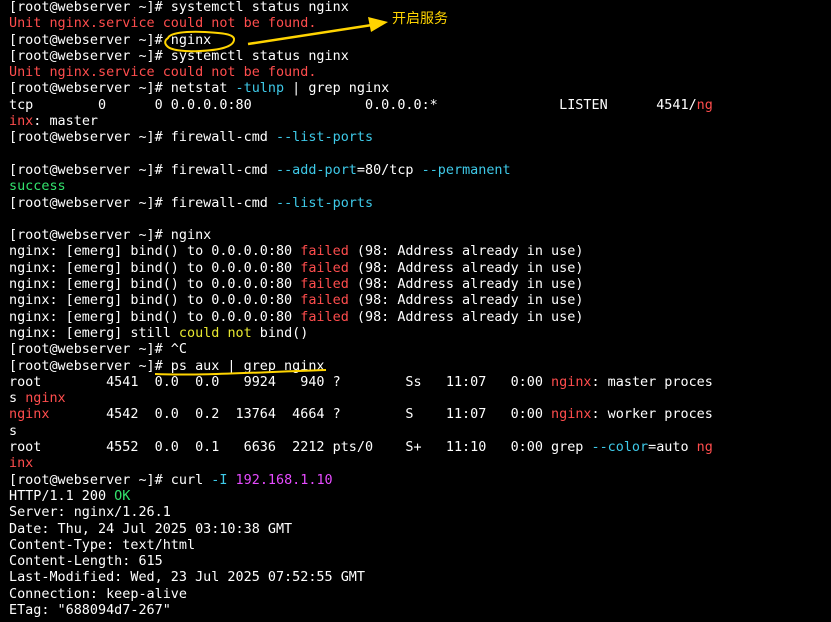 Image resolution: width=831 pixels, height=622 pixels. What do you see at coordinates (620, 448) in the screenshot?
I see `terminal-text: --color` at bounding box center [620, 448].